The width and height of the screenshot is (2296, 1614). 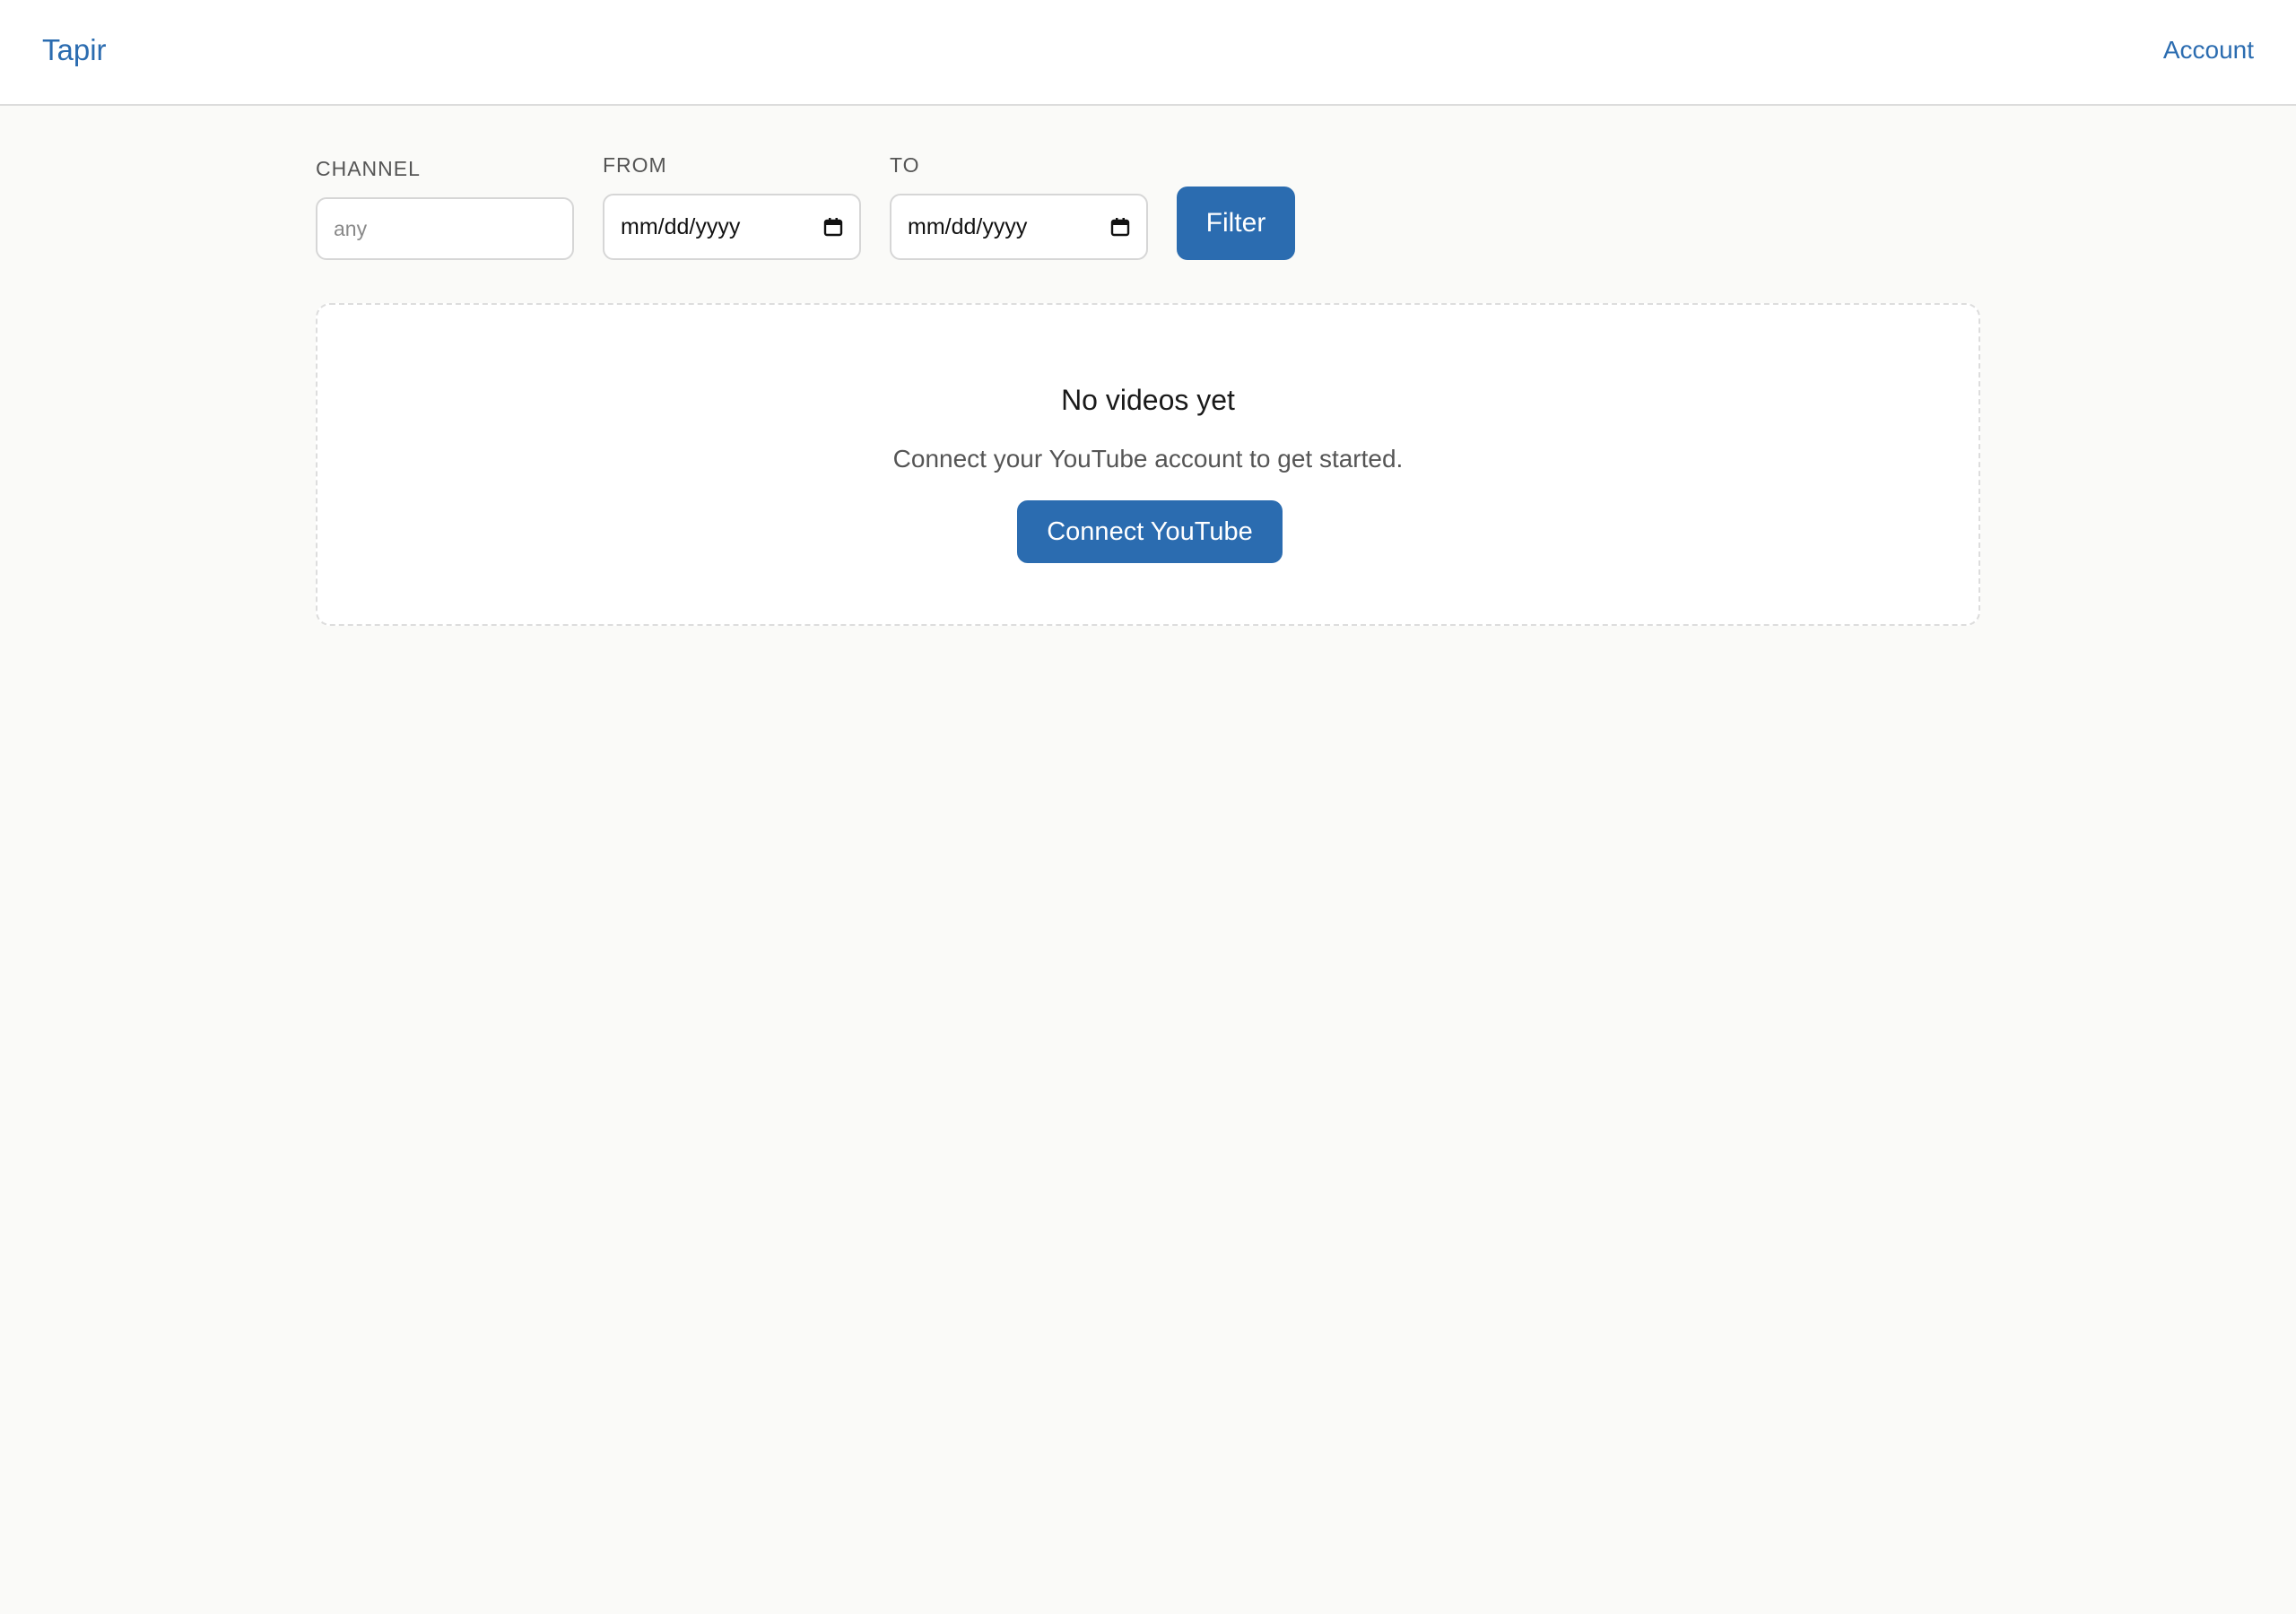 What do you see at coordinates (681, 226) in the screenshot?
I see `from-date-value: mm/dd/yyyy` at bounding box center [681, 226].